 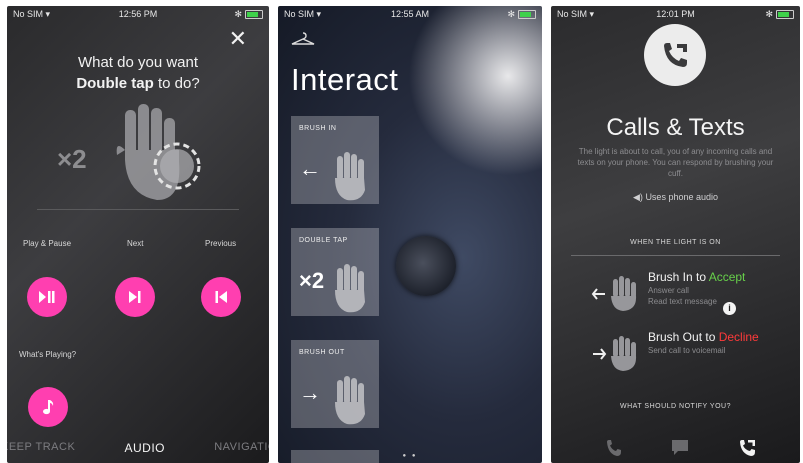 I want to click on title-line-2: Double tap to do?, so click(x=138, y=83).